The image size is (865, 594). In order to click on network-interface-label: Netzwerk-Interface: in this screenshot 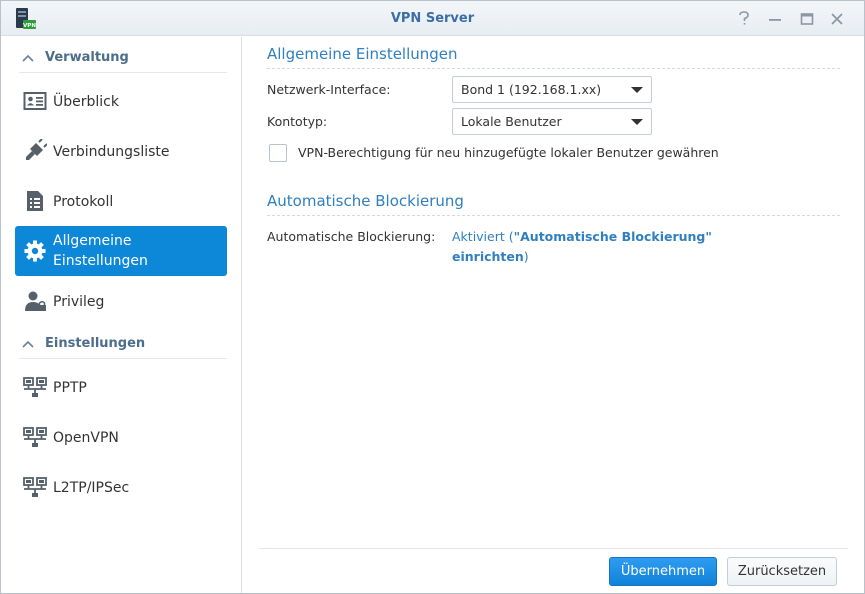, I will do `click(329, 89)`.